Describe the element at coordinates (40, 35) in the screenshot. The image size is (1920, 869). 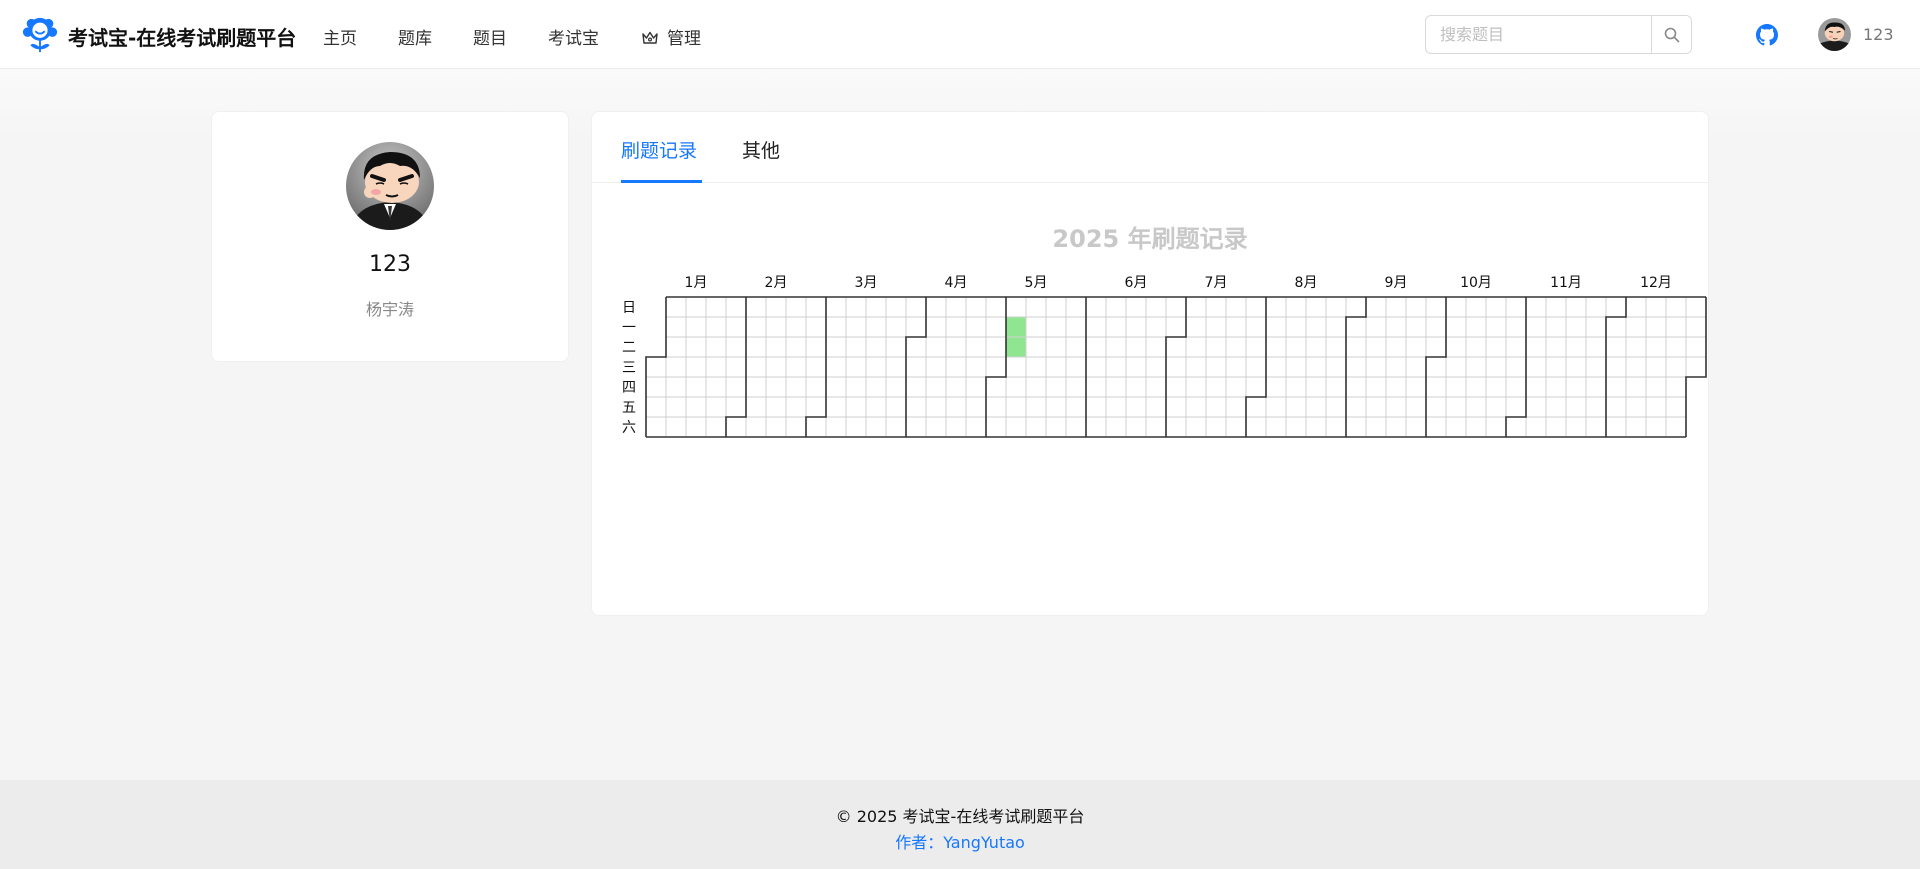
I see `logo-icon` at that location.